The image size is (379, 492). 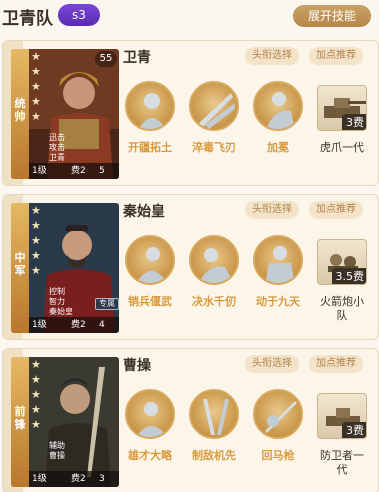 I want to click on tag: 攻击, so click(x=57, y=147).